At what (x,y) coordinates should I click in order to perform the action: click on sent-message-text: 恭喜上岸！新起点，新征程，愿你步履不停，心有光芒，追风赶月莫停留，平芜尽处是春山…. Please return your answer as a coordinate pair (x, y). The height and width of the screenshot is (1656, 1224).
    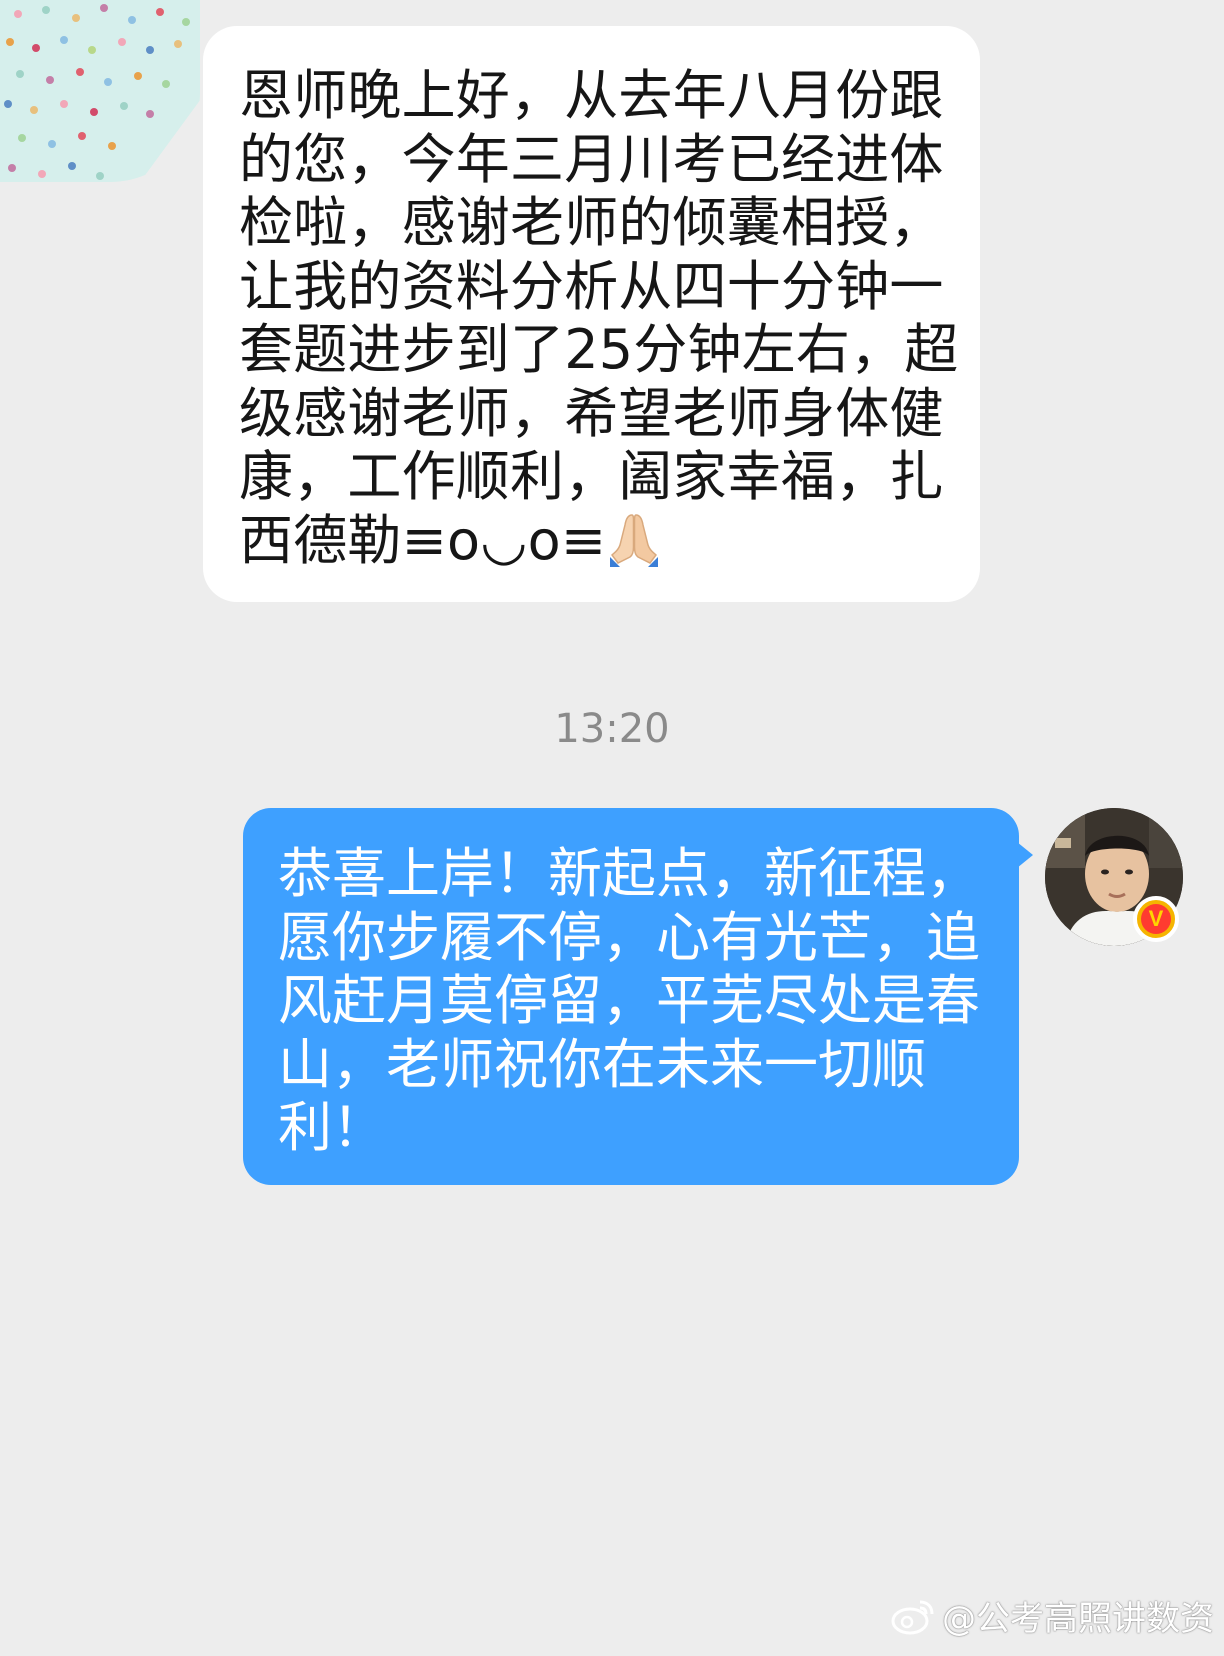
    Looking at the image, I should click on (629, 1000).